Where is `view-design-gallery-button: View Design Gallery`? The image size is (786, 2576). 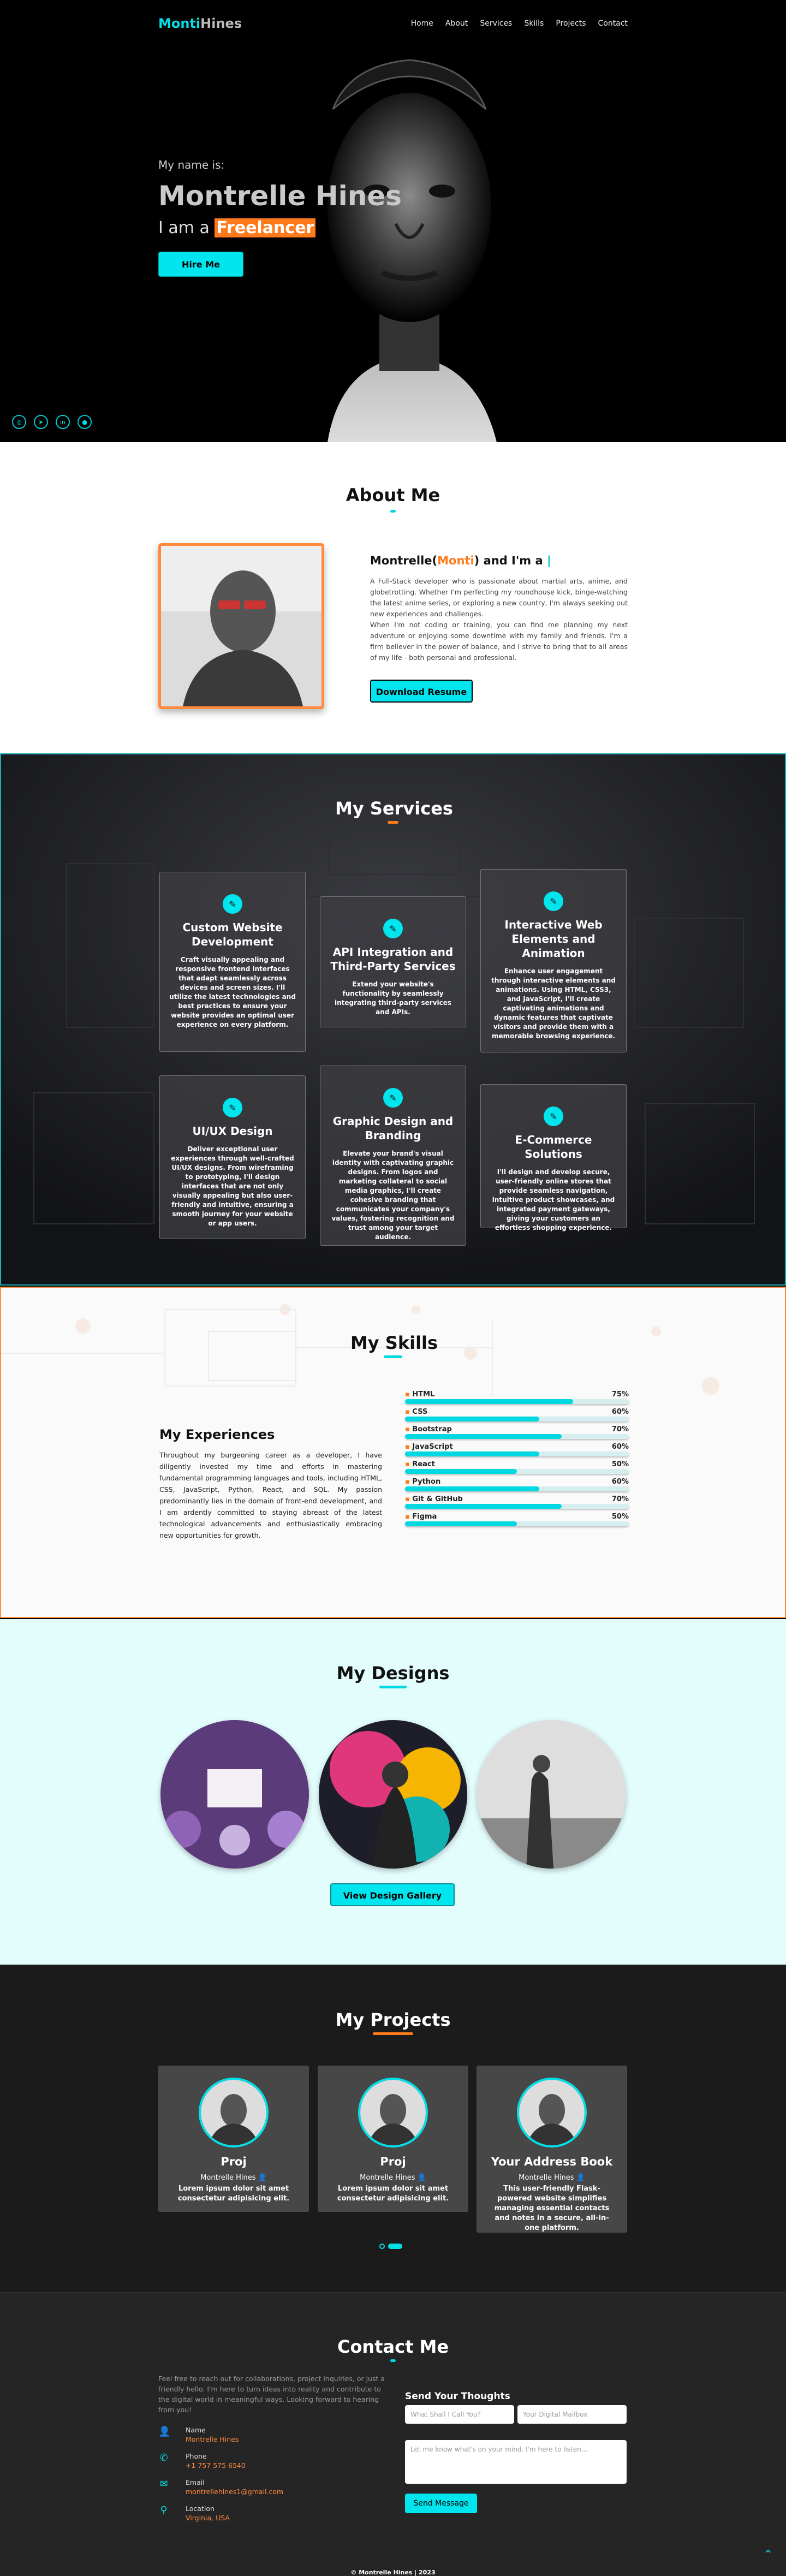 view-design-gallery-button: View Design Gallery is located at coordinates (392, 1894).